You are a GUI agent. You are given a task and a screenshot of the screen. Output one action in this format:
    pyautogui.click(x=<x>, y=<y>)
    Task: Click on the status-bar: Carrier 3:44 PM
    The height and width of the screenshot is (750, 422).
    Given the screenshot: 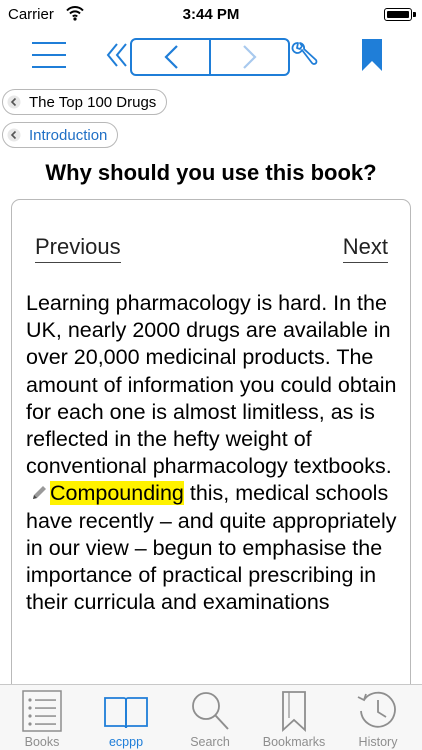 What is the action you would take?
    pyautogui.click(x=211, y=15)
    